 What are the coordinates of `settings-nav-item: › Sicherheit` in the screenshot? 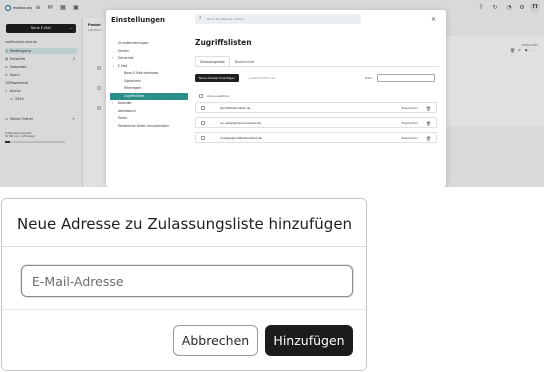 It's located at (149, 59).